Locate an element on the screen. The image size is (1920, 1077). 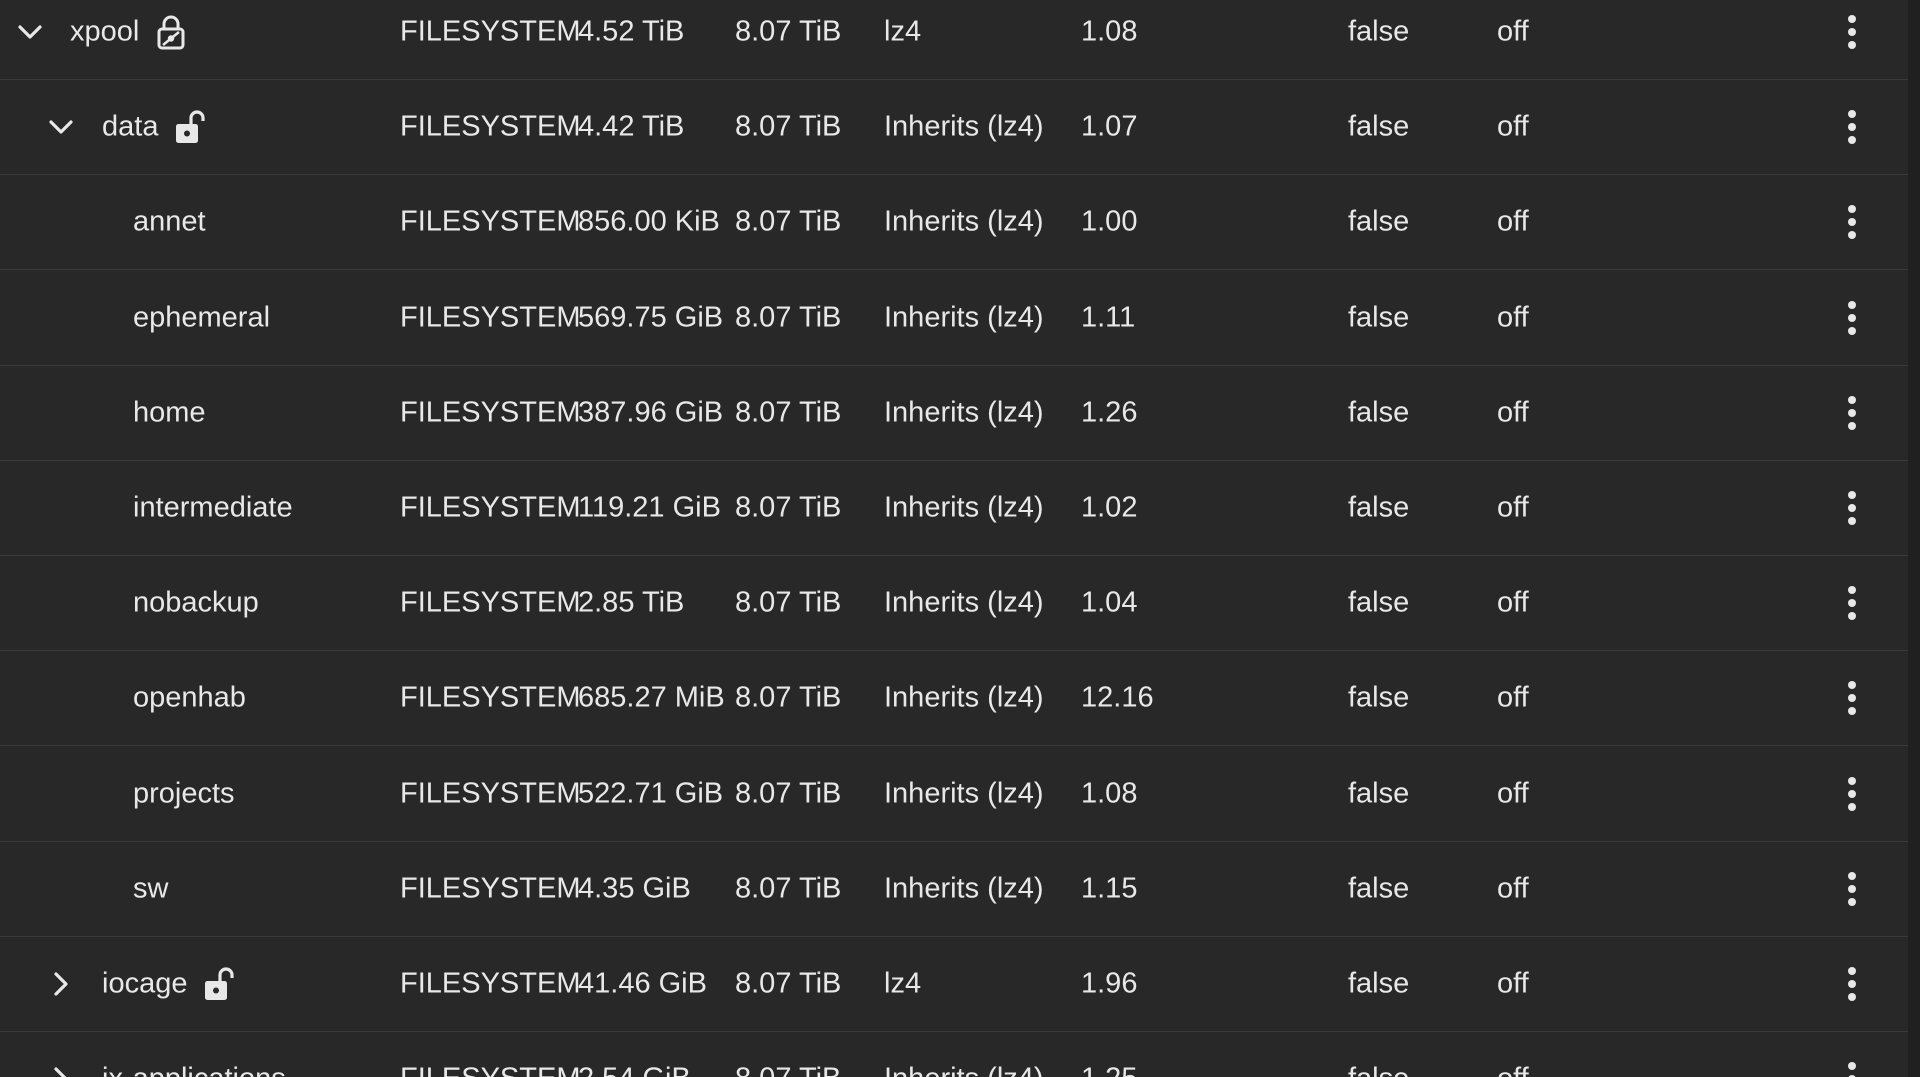
dataset-name: iocage is located at coordinates (145, 983).